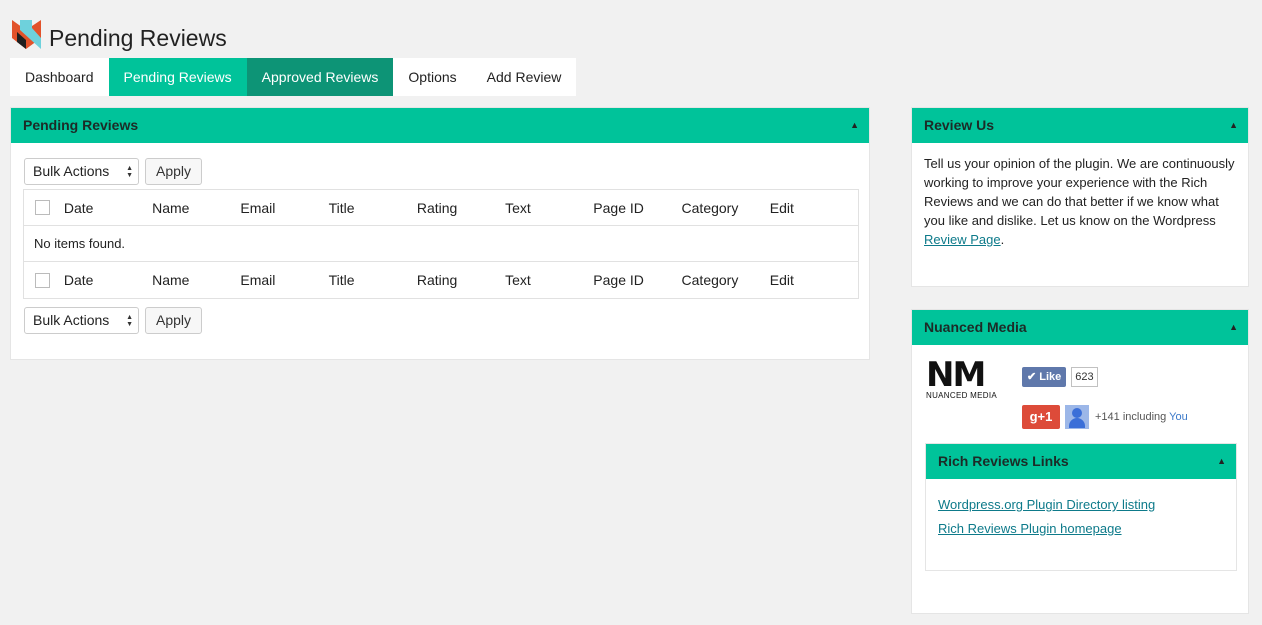  What do you see at coordinates (432, 77) in the screenshot?
I see `tab-options: Options` at bounding box center [432, 77].